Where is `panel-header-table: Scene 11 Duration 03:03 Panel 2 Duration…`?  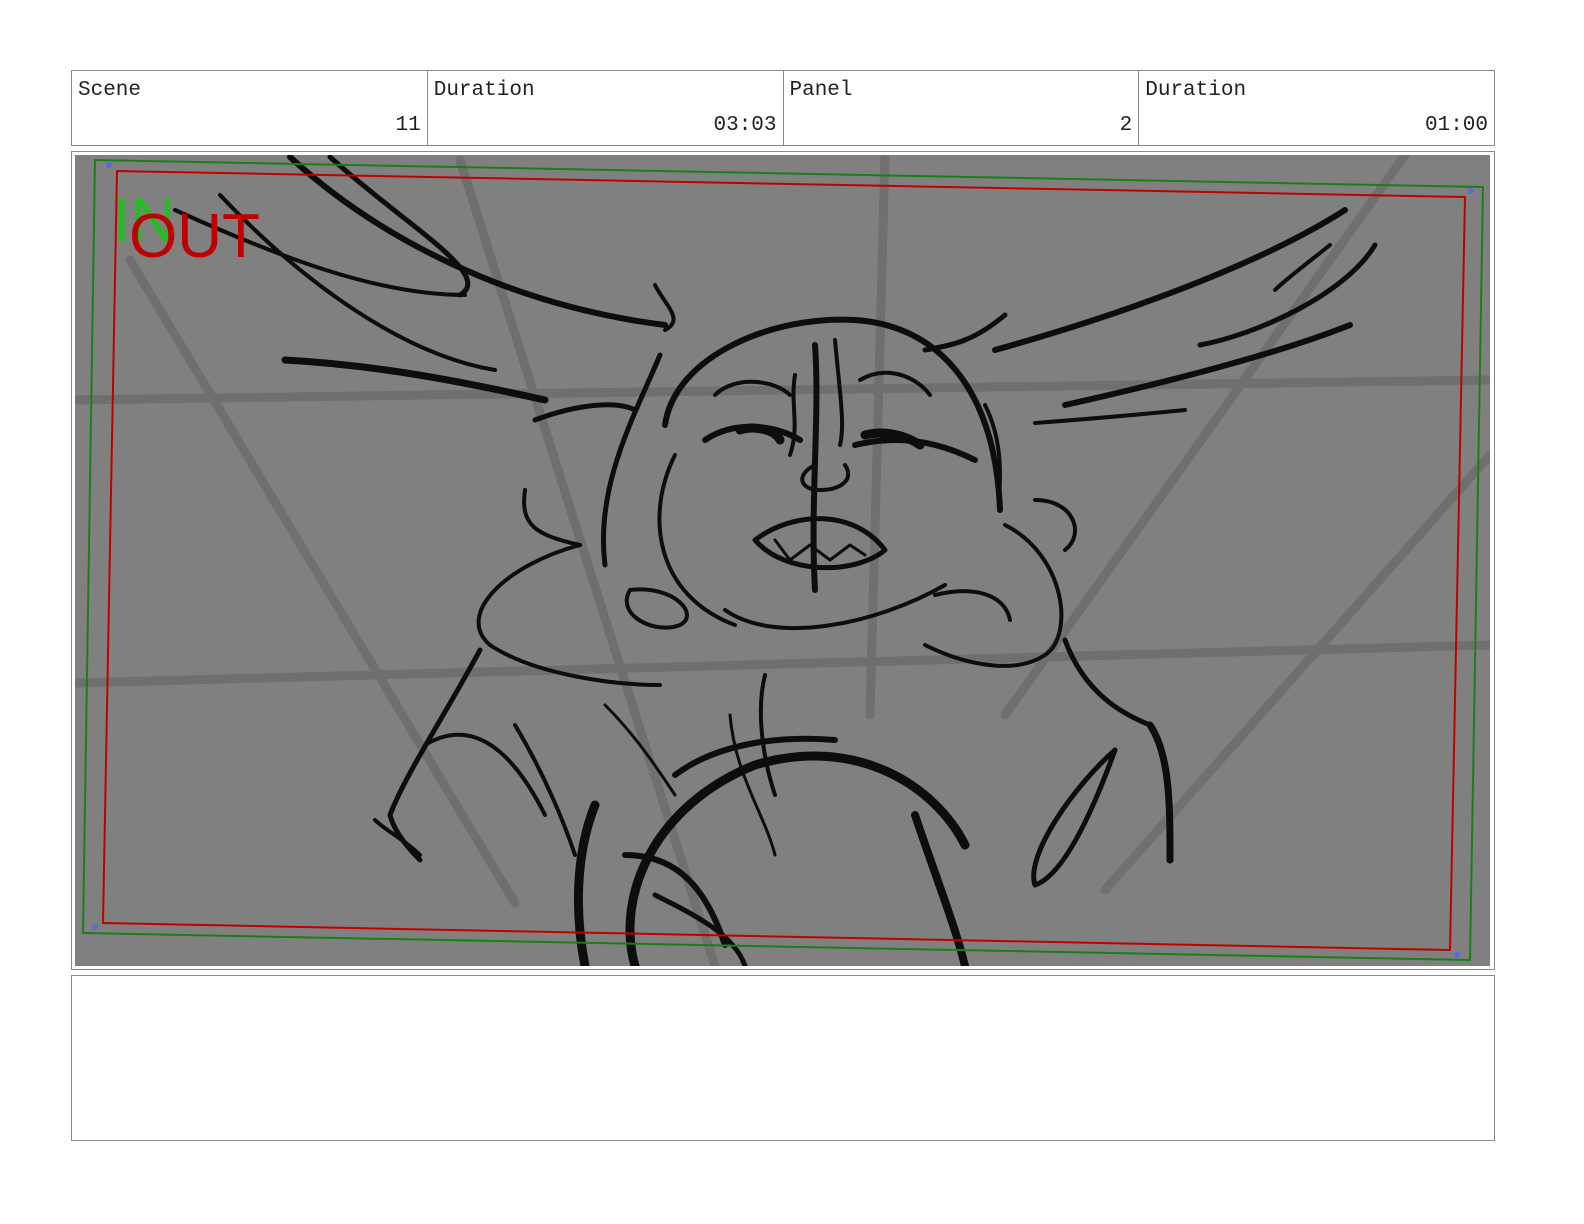
panel-header-table: Scene 11 Duration 03:03 Panel 2 Duration… is located at coordinates (783, 108).